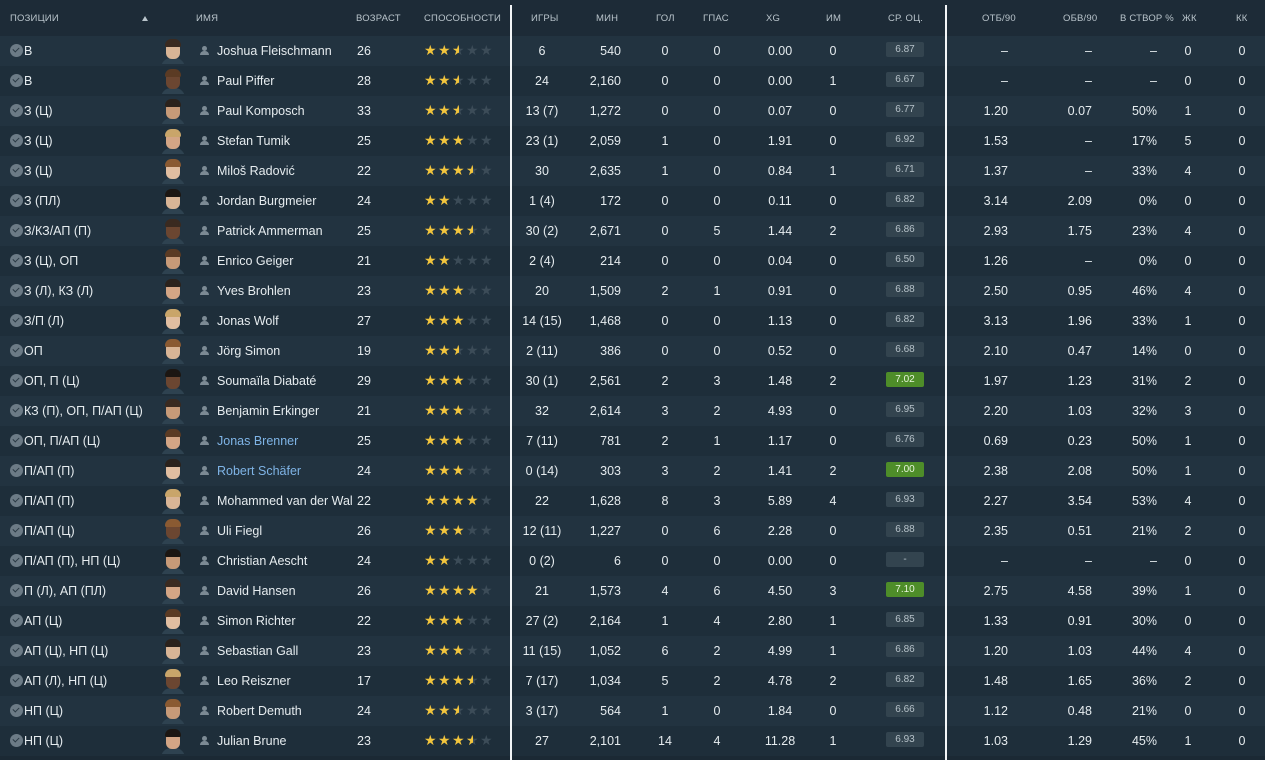 The height and width of the screenshot is (760, 1265). What do you see at coordinates (665, 18) in the screenshot?
I see `col-goals-header: ГОЛ` at bounding box center [665, 18].